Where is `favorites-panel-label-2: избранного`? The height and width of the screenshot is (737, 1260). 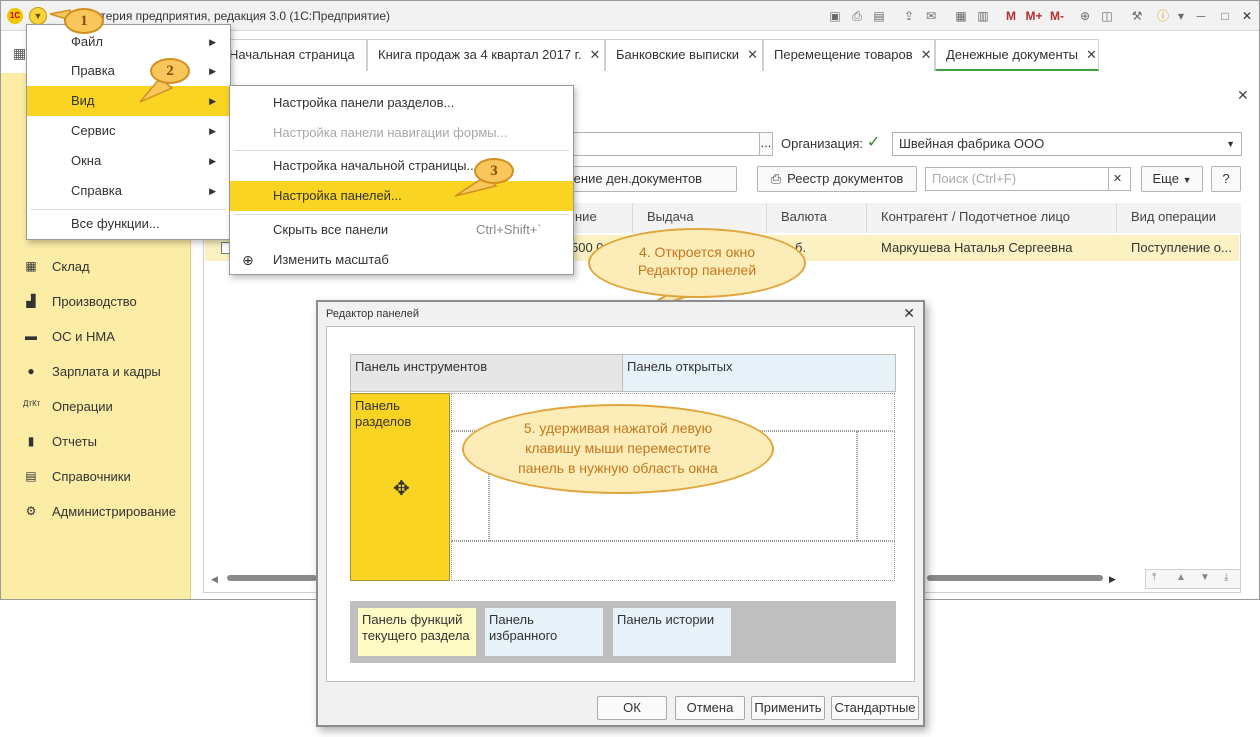 favorites-panel-label-2: избранного is located at coordinates (523, 635).